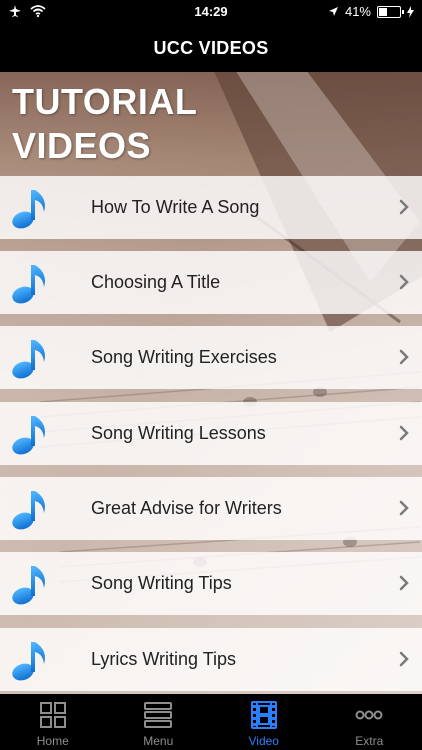 The image size is (422, 750). What do you see at coordinates (263, 741) in the screenshot?
I see `tab-label: Video` at bounding box center [263, 741].